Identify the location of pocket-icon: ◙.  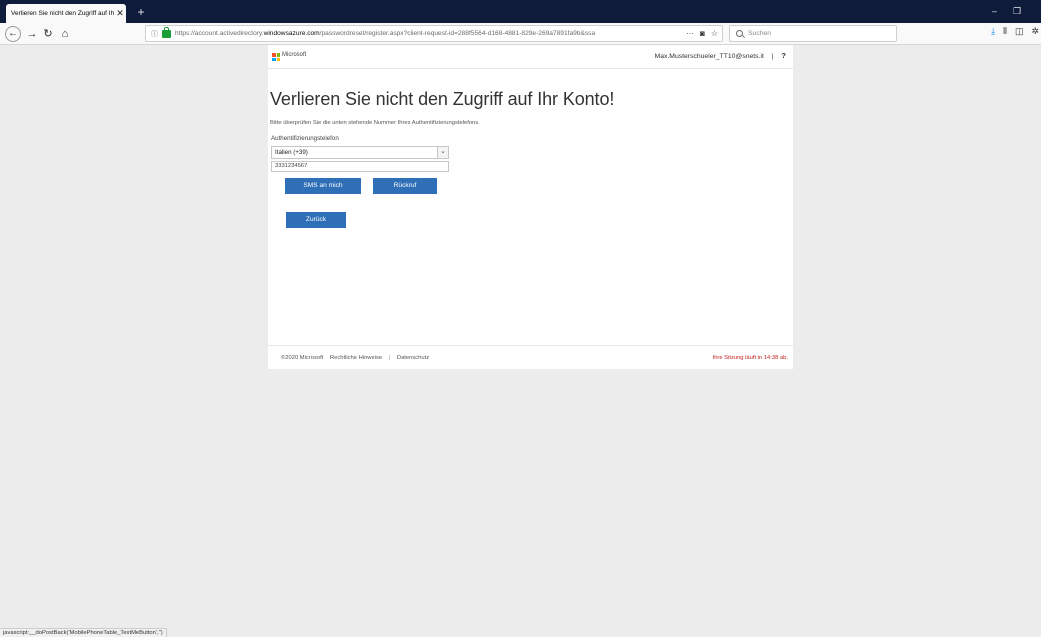
(702, 33).